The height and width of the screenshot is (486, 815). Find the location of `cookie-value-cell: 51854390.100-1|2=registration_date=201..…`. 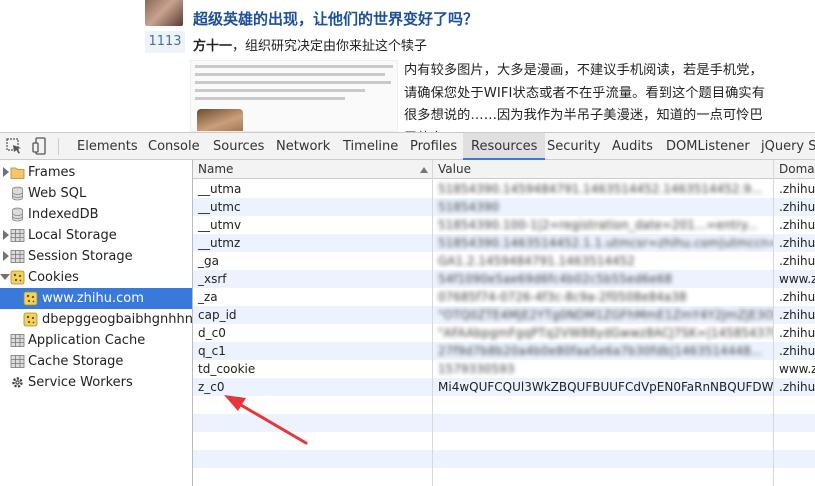

cookie-value-cell: 51854390.100-1|2=registration_date=201..… is located at coordinates (603, 225).